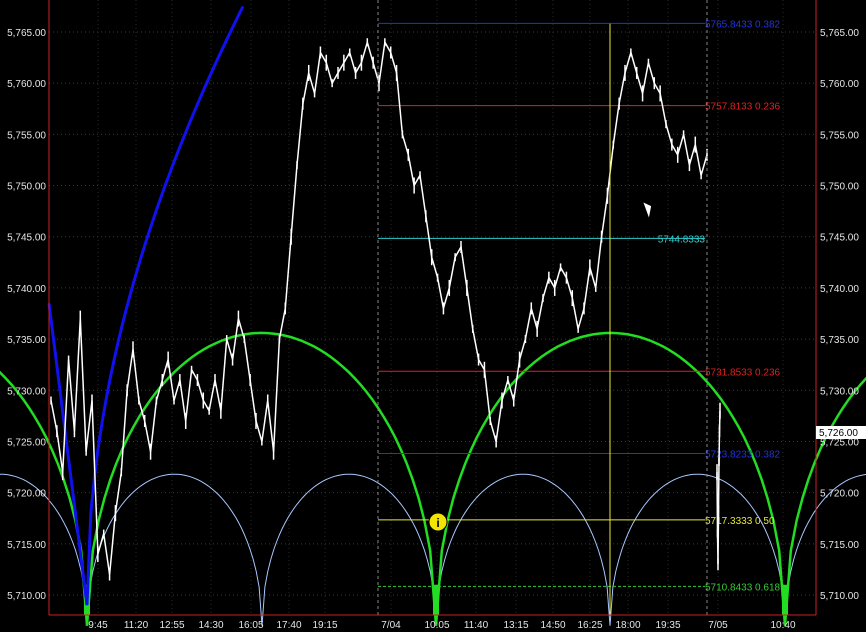  What do you see at coordinates (26, 238) in the screenshot?
I see `y-tick-label-left: 5,745.00` at bounding box center [26, 238].